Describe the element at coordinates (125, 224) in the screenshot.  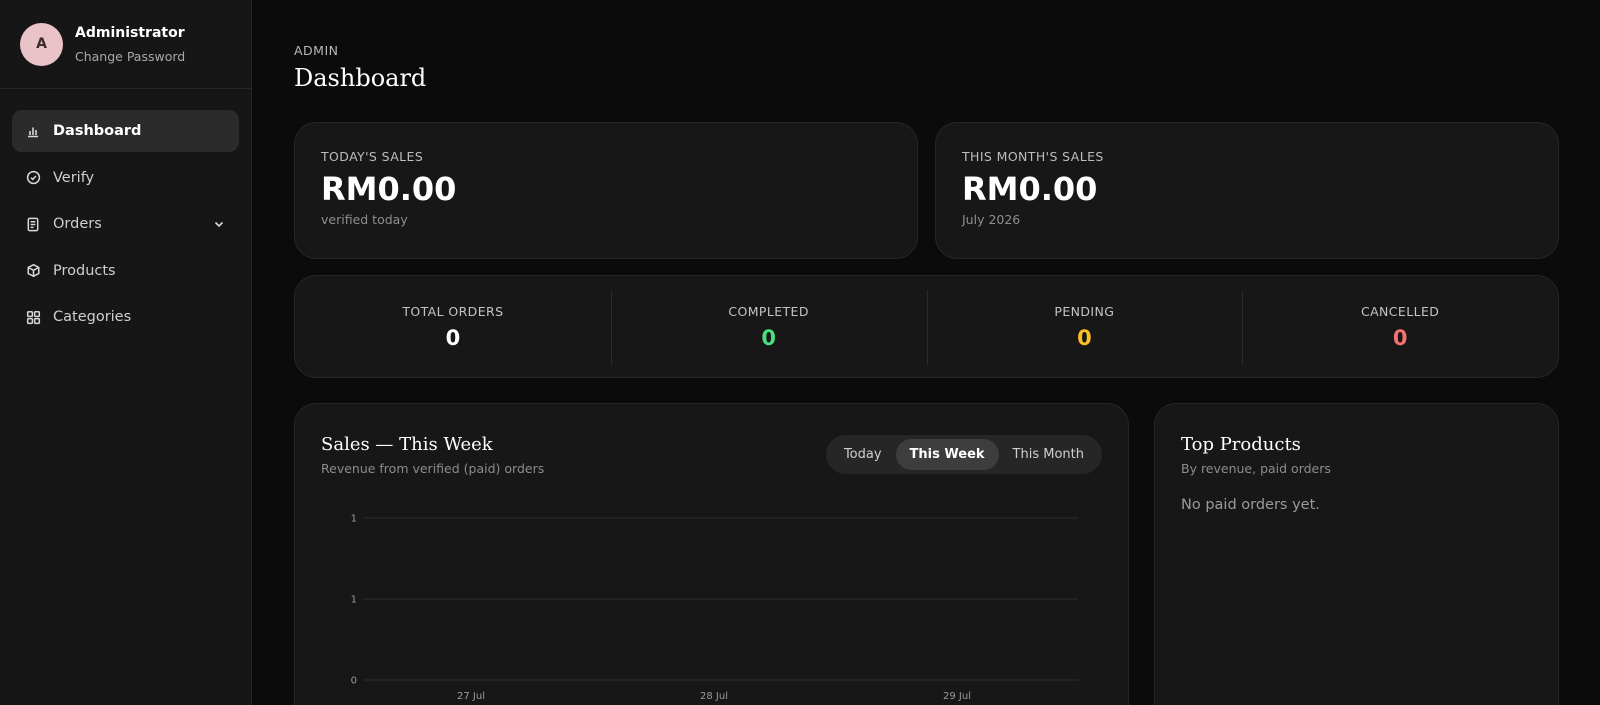
I see `sidebar-item-orders: Orders` at that location.